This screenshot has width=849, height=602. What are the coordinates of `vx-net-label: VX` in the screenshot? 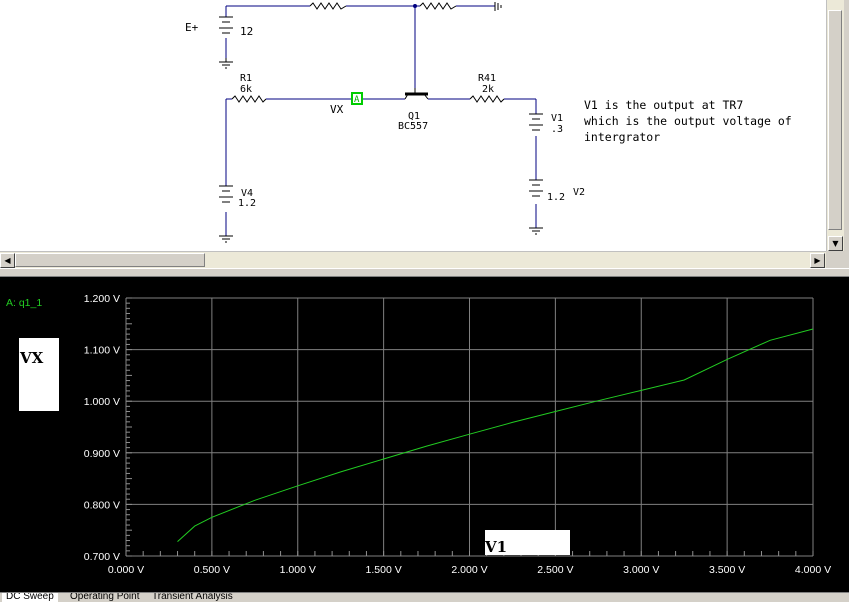 It's located at (337, 109).